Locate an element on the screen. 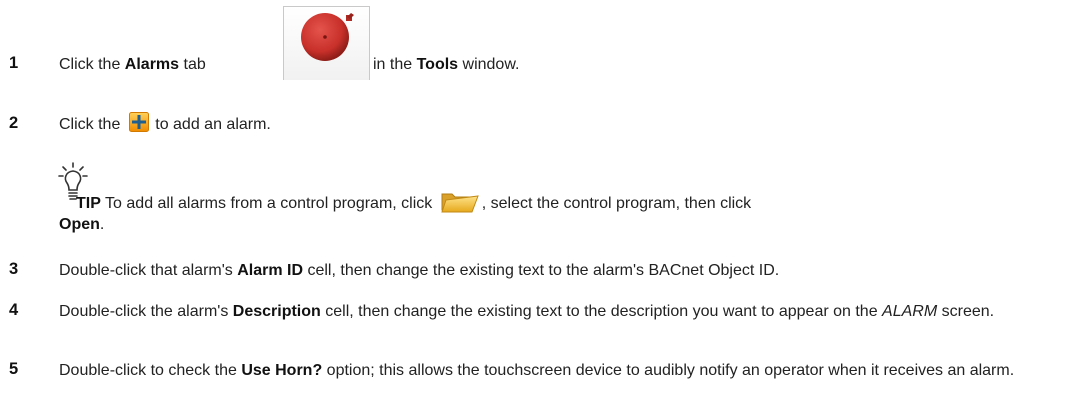 The width and height of the screenshot is (1084, 407). tip-line-2: Open. is located at coordinates (82, 224).